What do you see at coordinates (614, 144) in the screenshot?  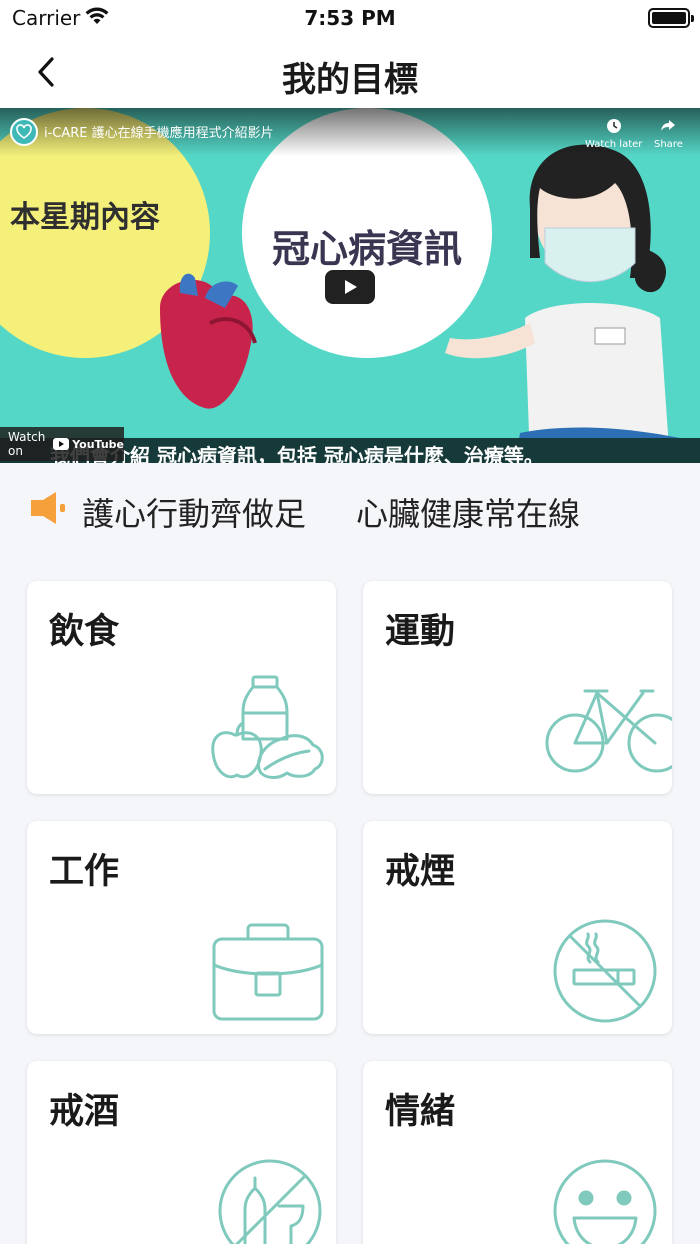 I see `watch-later-label: Watch later` at bounding box center [614, 144].